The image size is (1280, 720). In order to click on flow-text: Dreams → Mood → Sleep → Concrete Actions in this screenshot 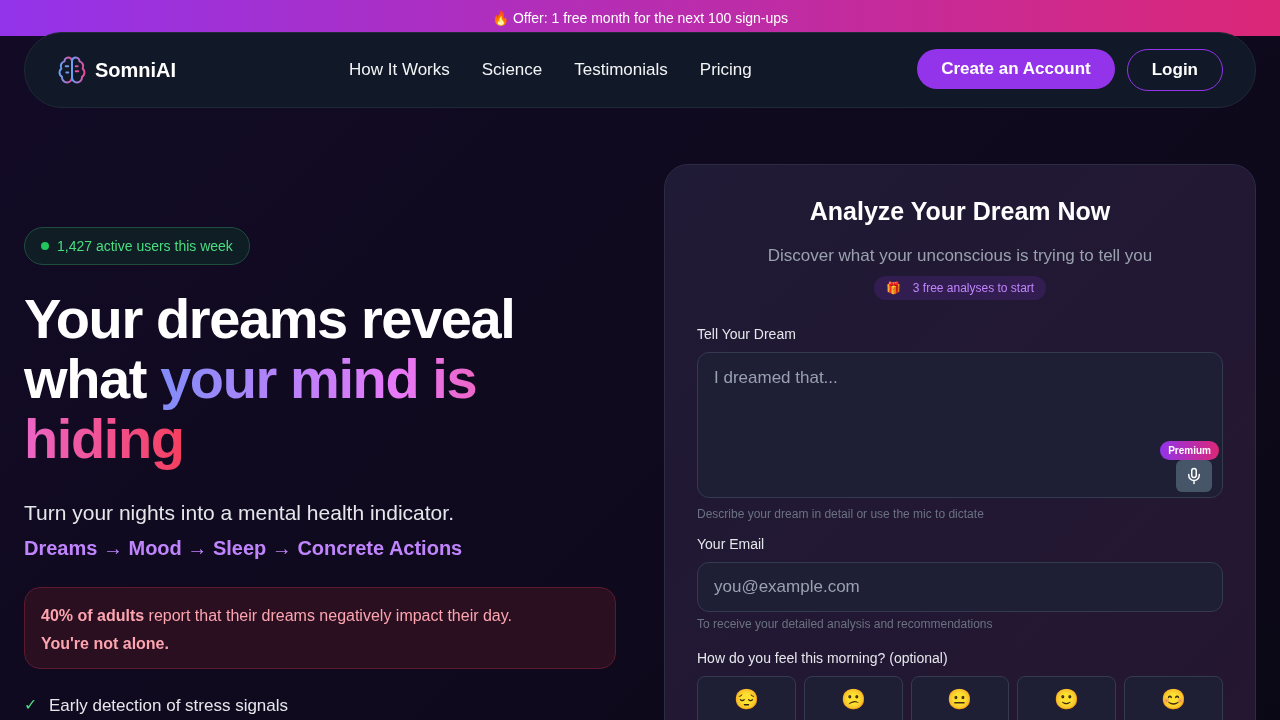, I will do `click(244, 548)`.